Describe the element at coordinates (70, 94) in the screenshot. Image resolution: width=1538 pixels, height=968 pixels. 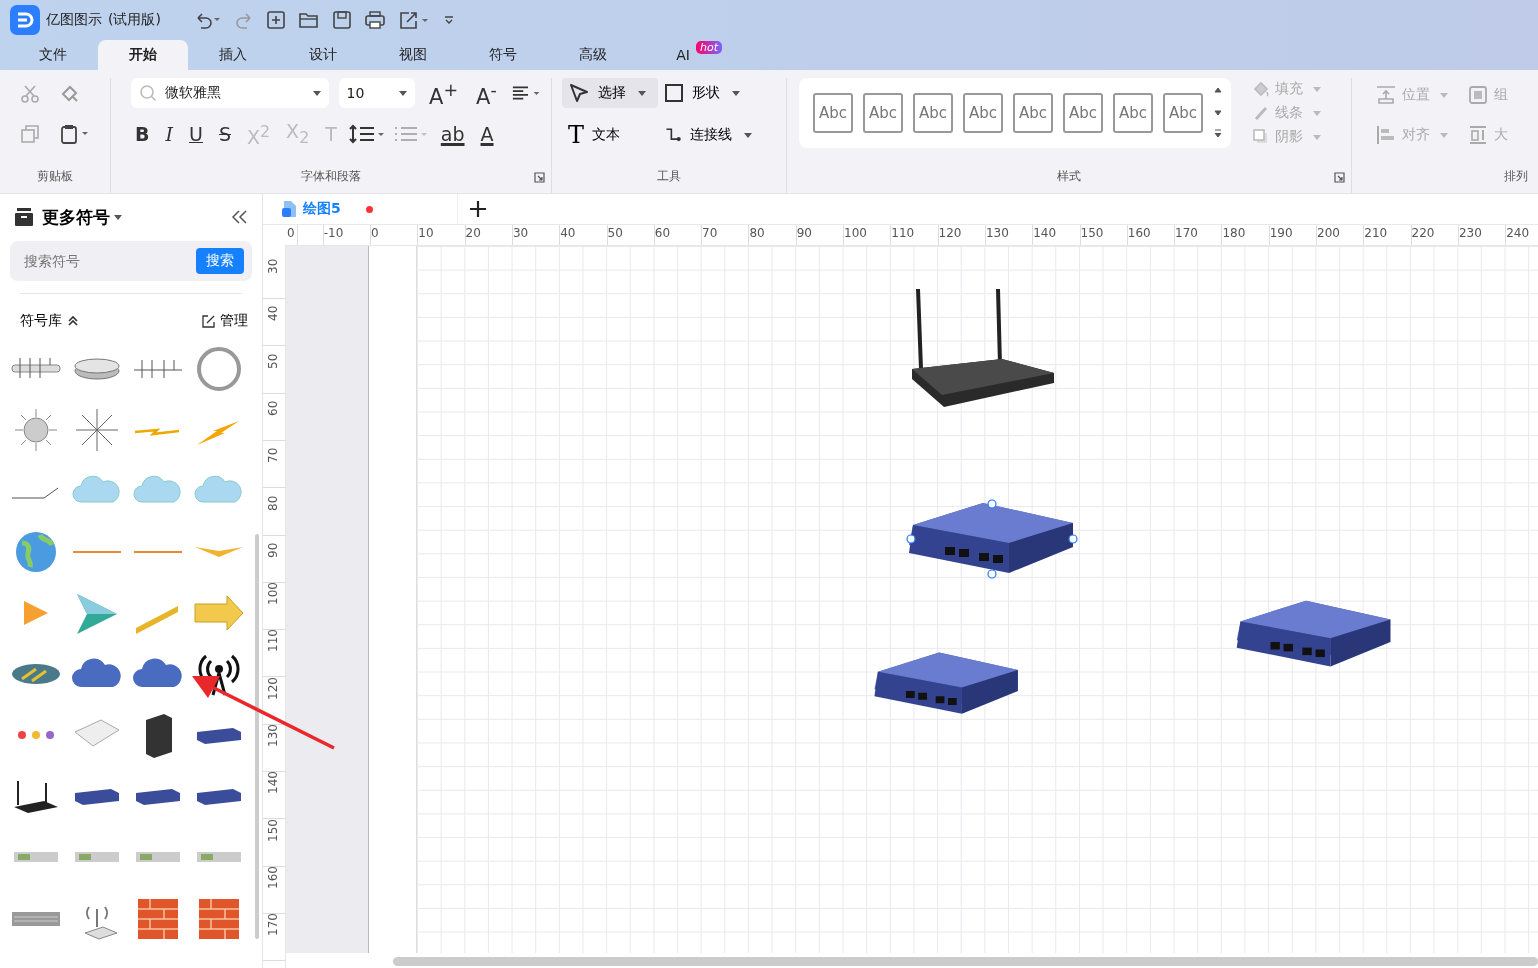
I see `format-painter-icon` at that location.